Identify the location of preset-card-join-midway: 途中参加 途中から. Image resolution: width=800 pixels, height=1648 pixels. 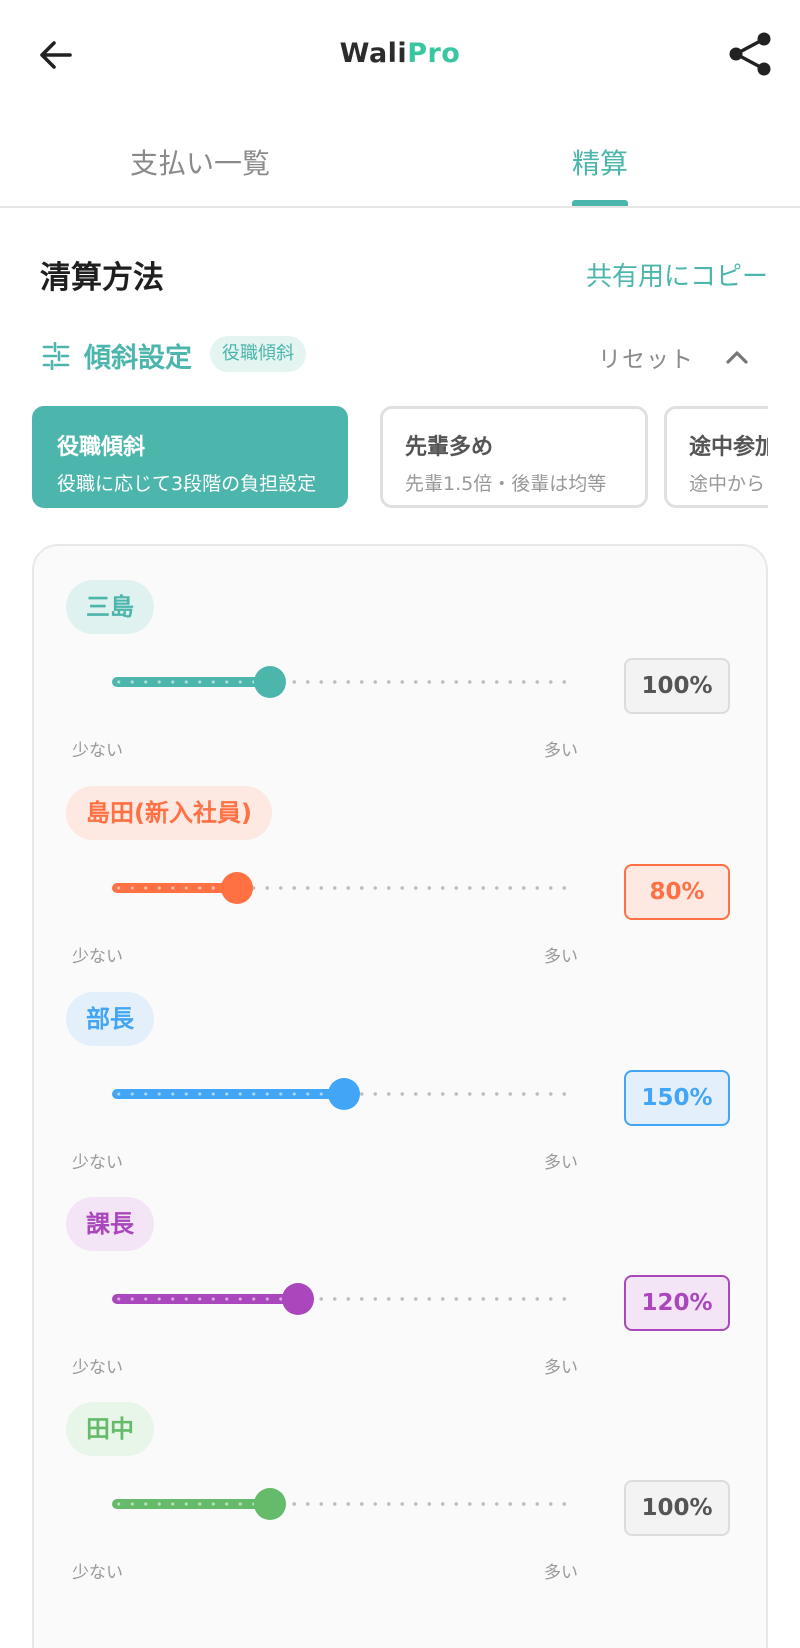
(716, 457).